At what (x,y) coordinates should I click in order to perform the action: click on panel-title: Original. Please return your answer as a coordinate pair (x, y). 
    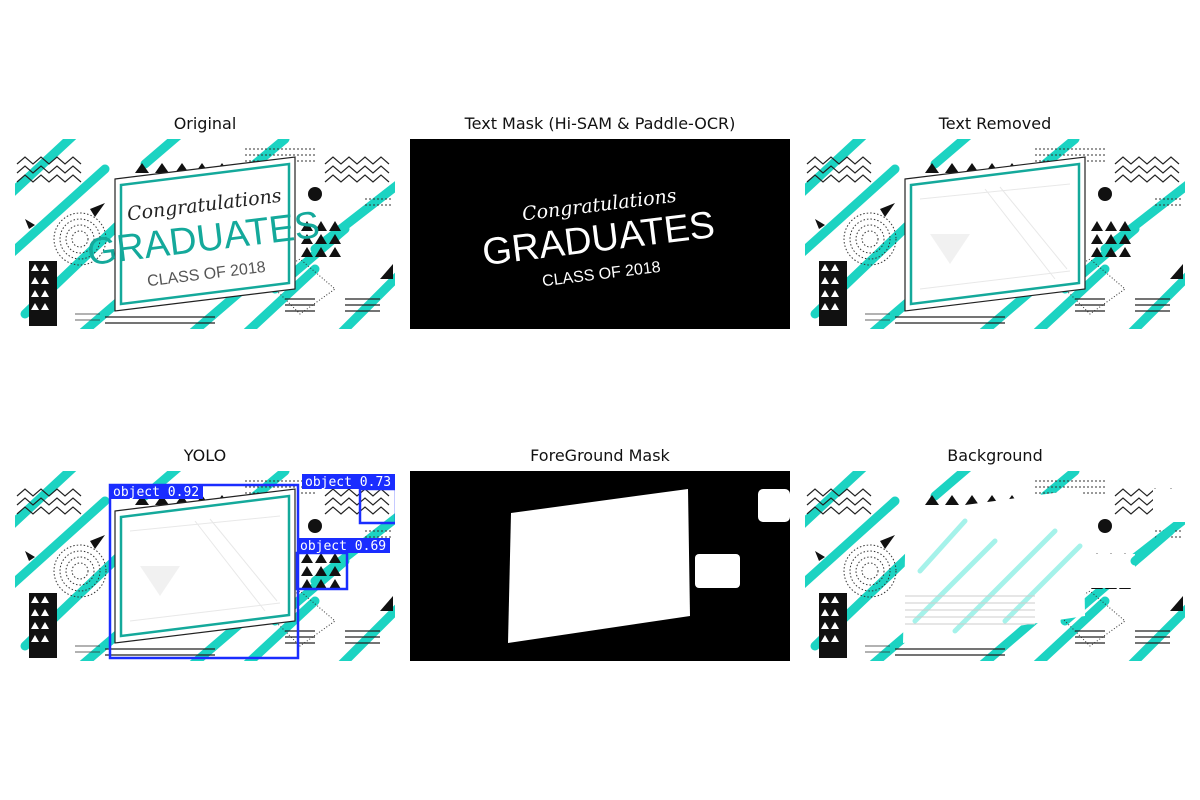
    Looking at the image, I should click on (205, 123).